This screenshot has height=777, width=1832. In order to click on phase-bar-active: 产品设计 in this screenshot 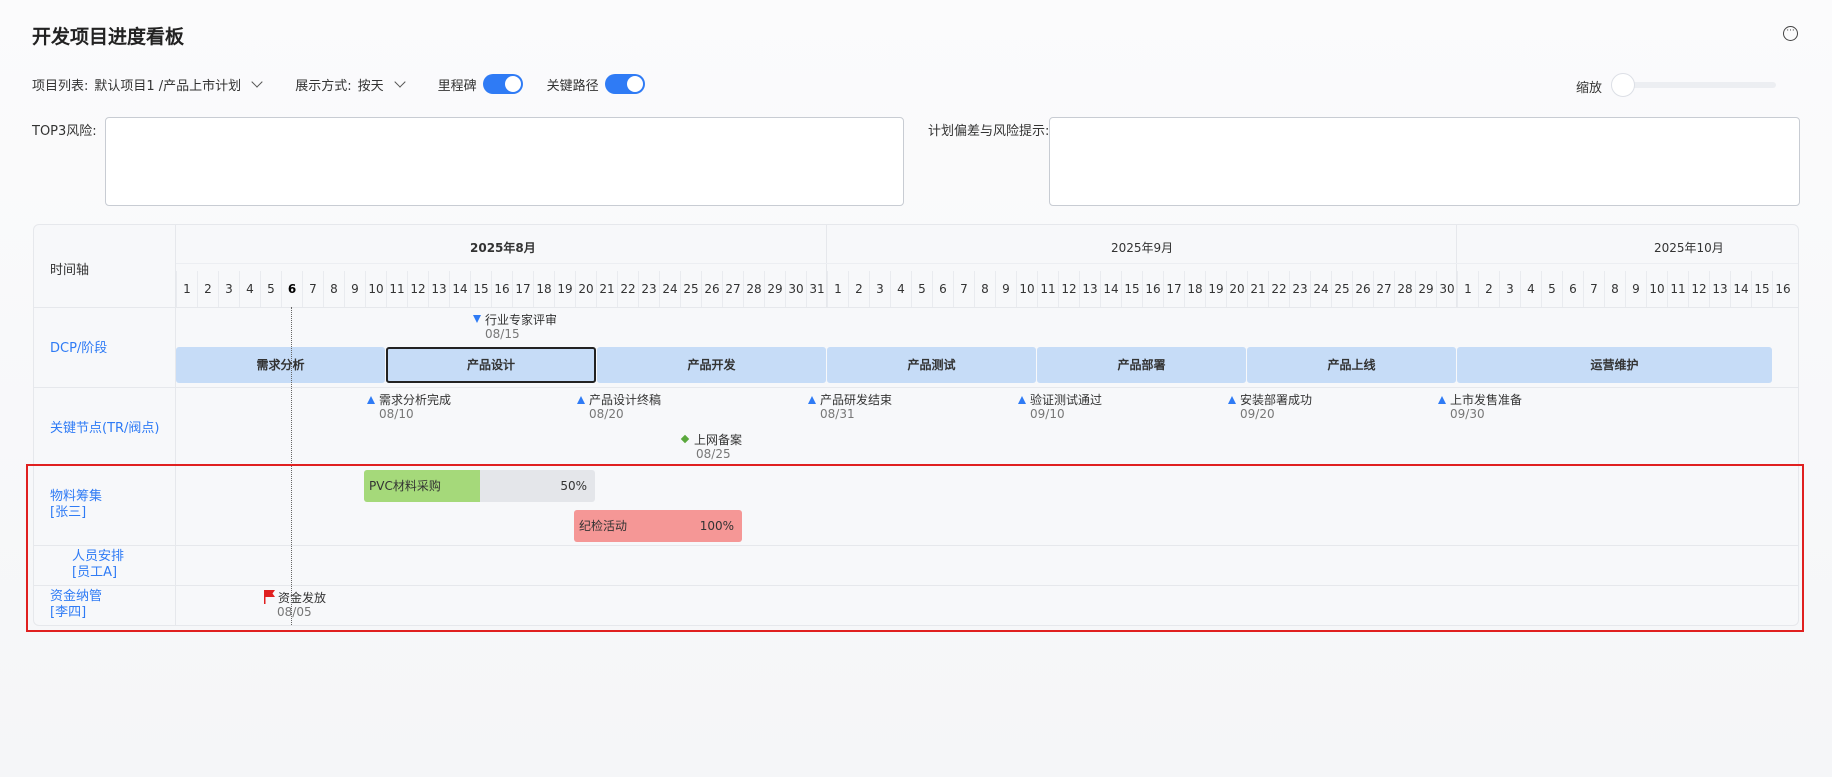, I will do `click(491, 365)`.